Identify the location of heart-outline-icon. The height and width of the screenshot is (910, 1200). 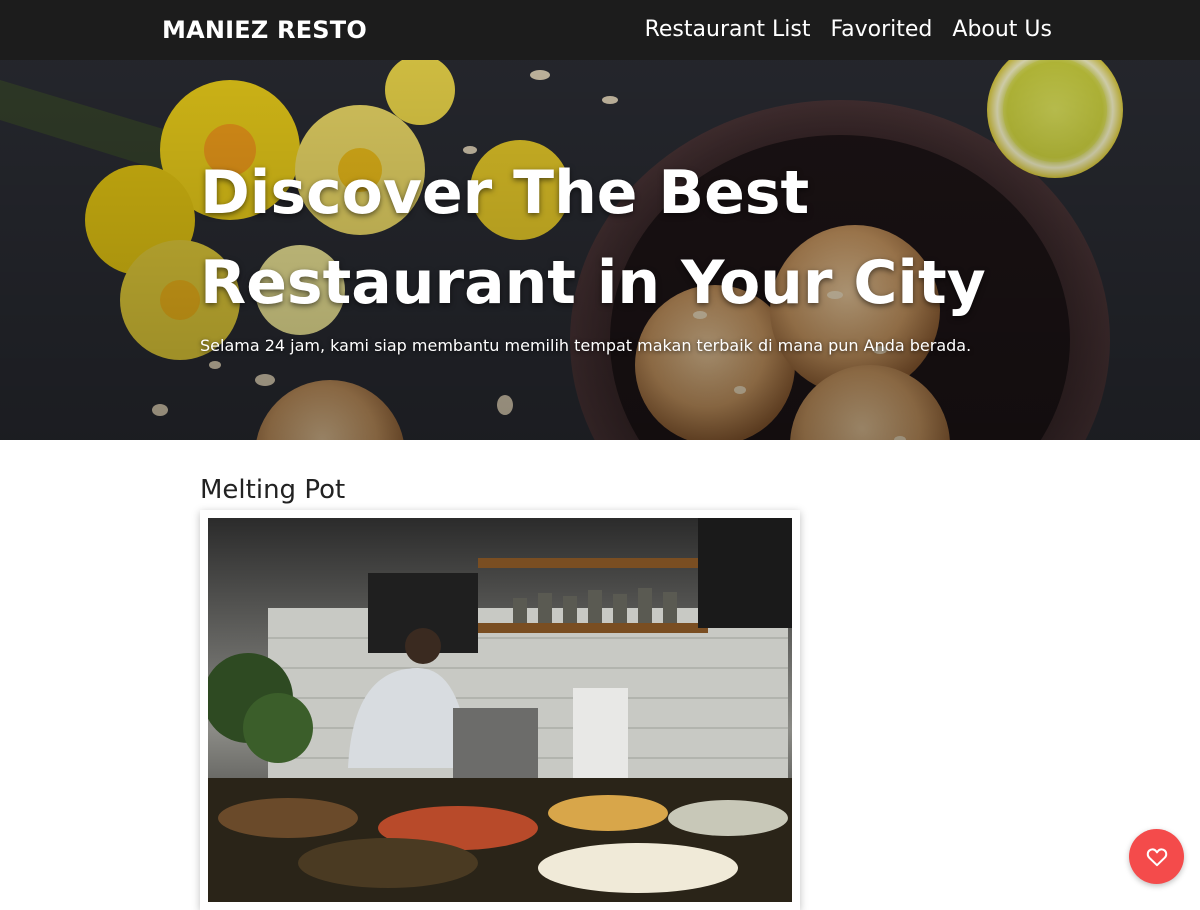
(1156, 856).